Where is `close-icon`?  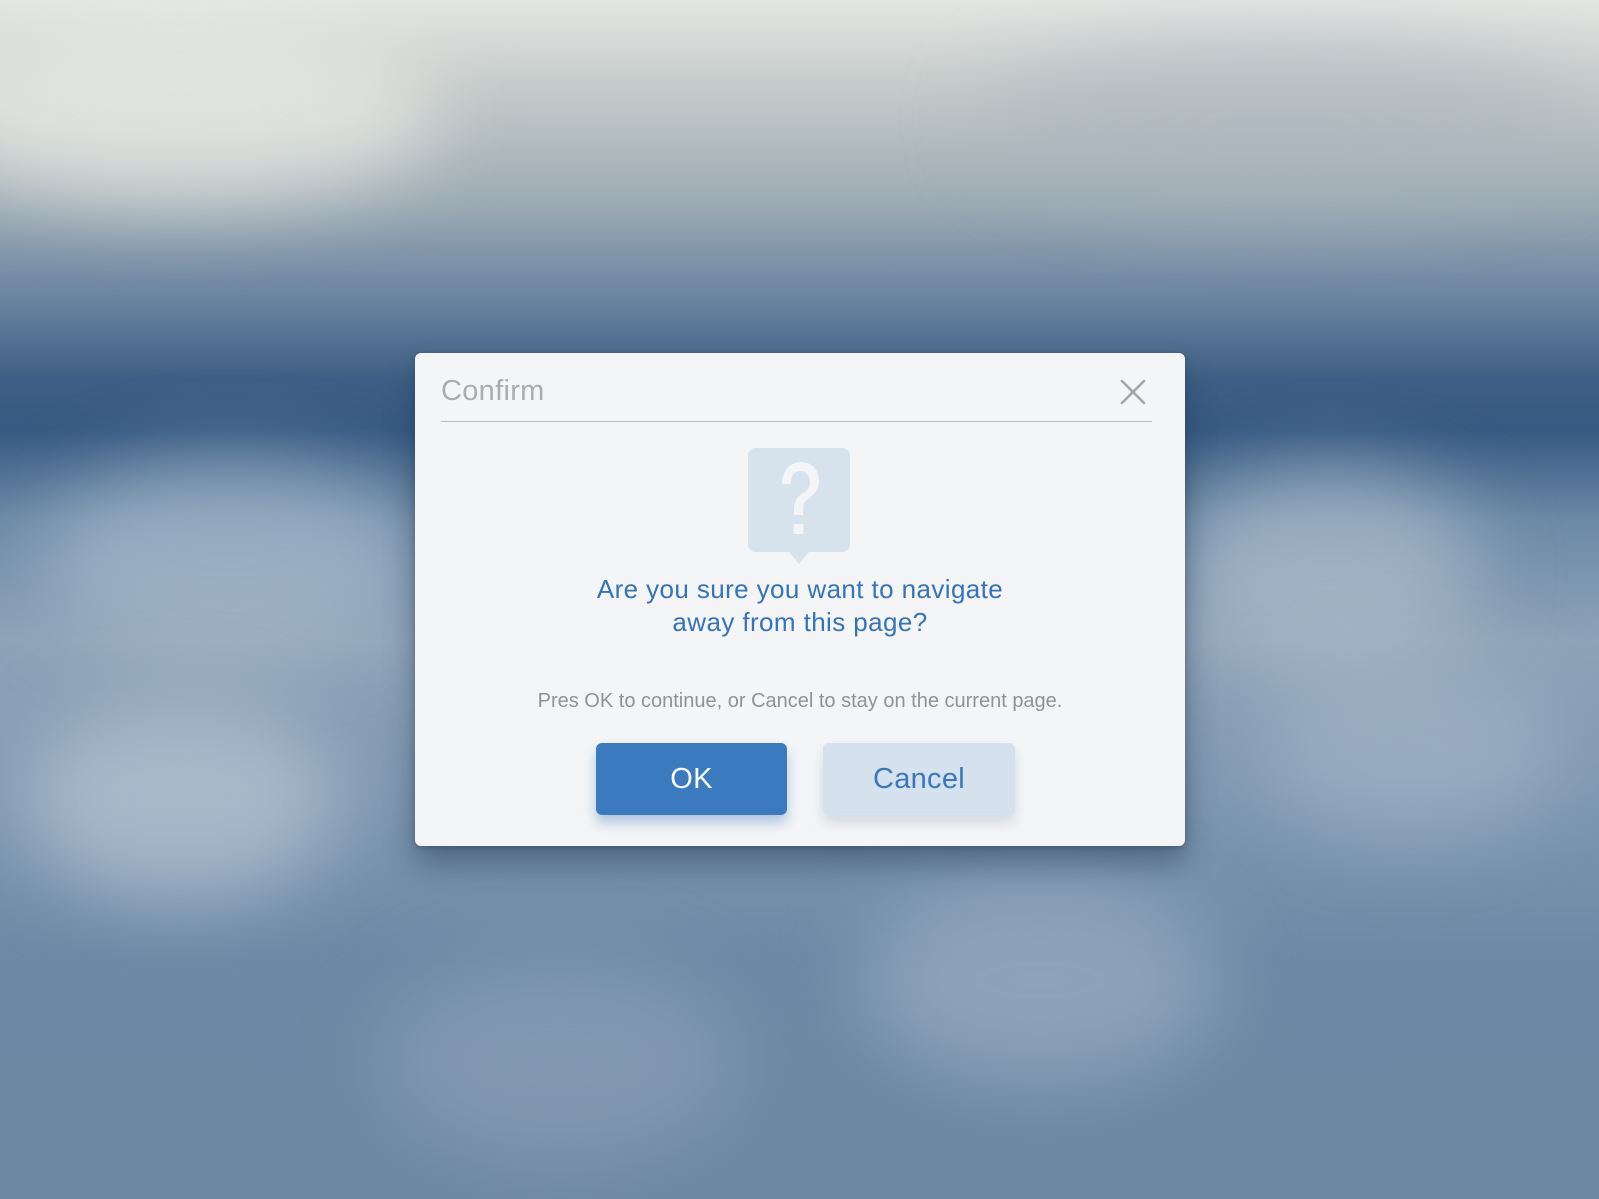 close-icon is located at coordinates (1133, 392).